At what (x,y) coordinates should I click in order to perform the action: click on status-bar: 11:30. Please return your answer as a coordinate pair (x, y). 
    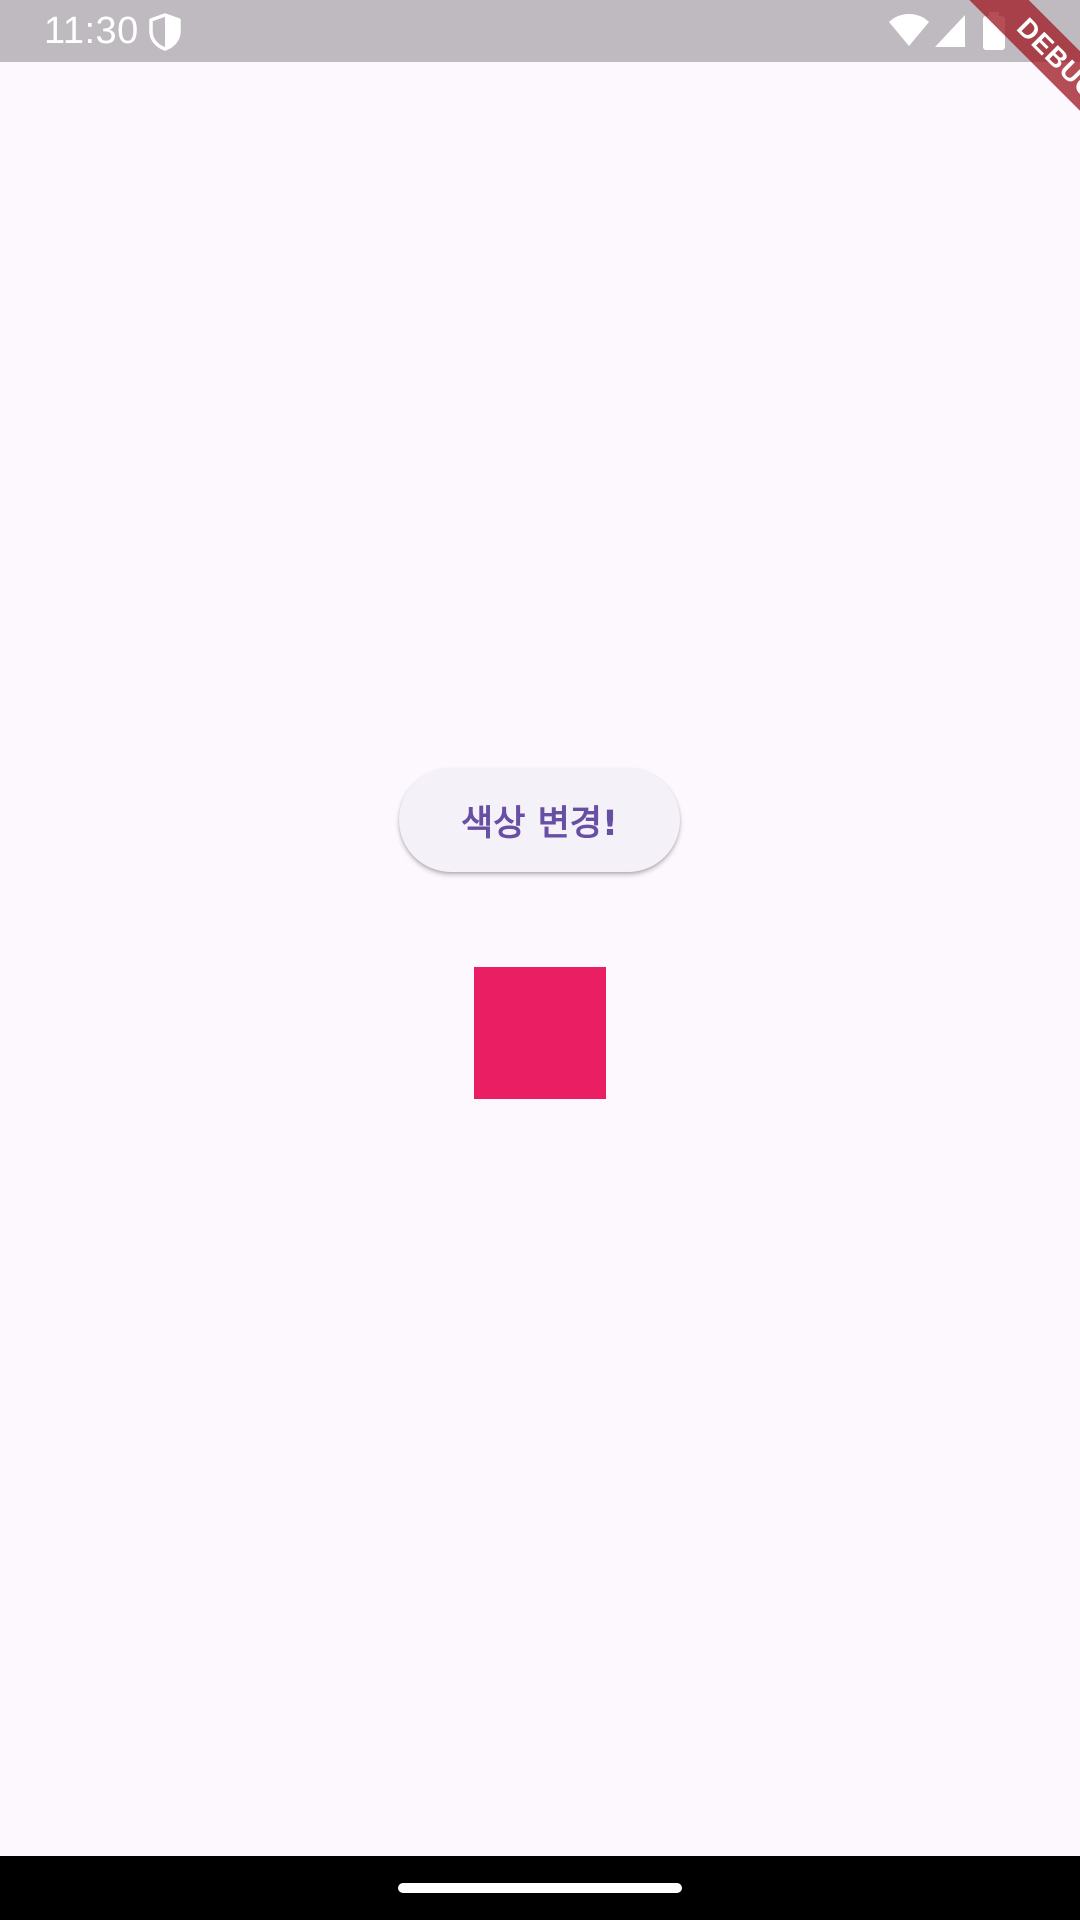
    Looking at the image, I should click on (540, 31).